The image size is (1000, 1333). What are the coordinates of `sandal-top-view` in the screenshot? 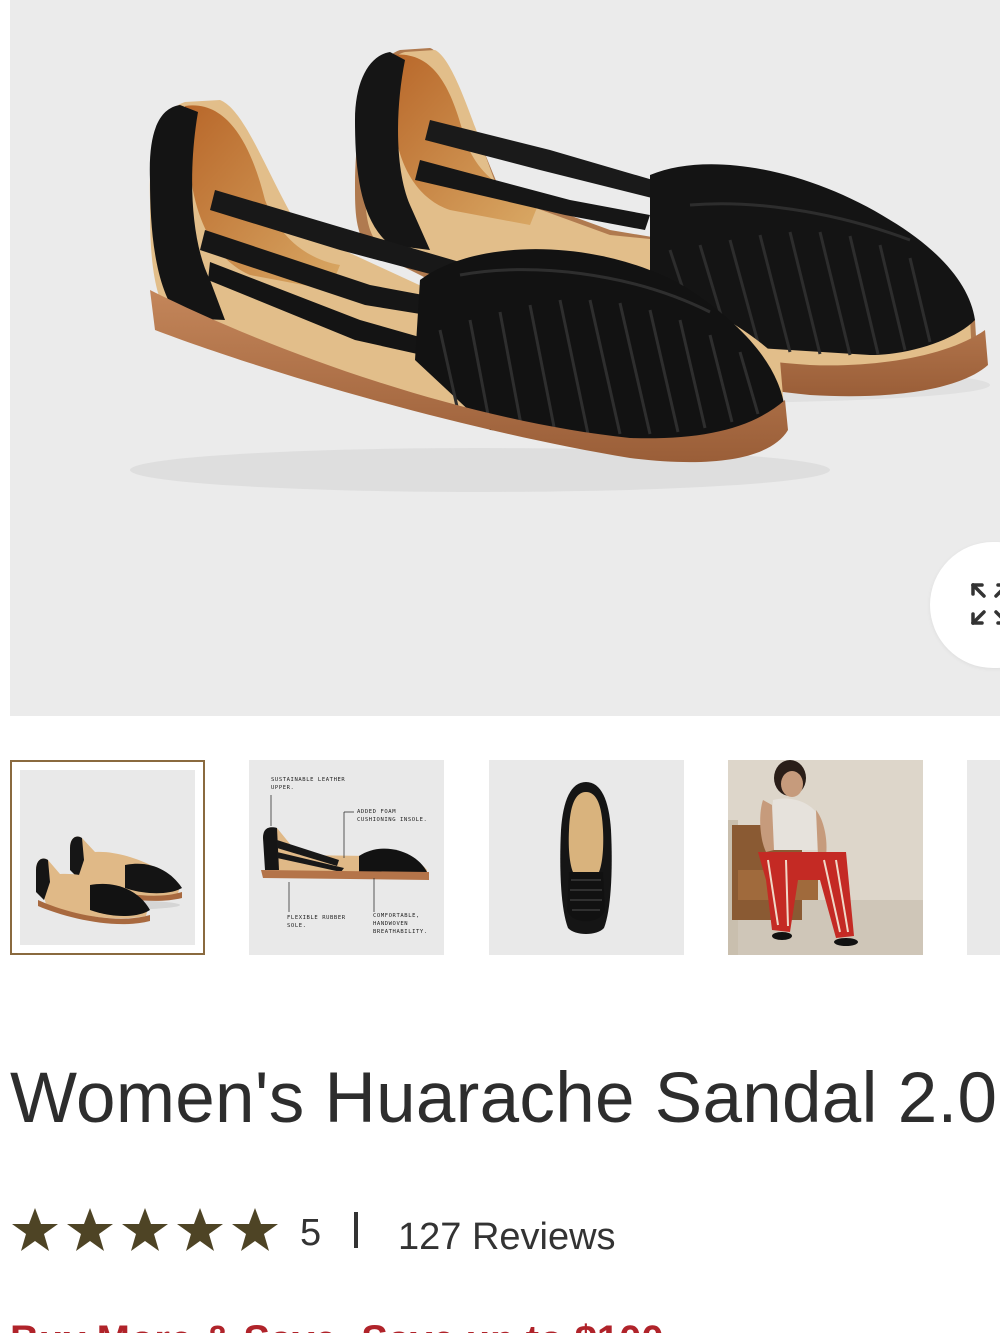 It's located at (586, 858).